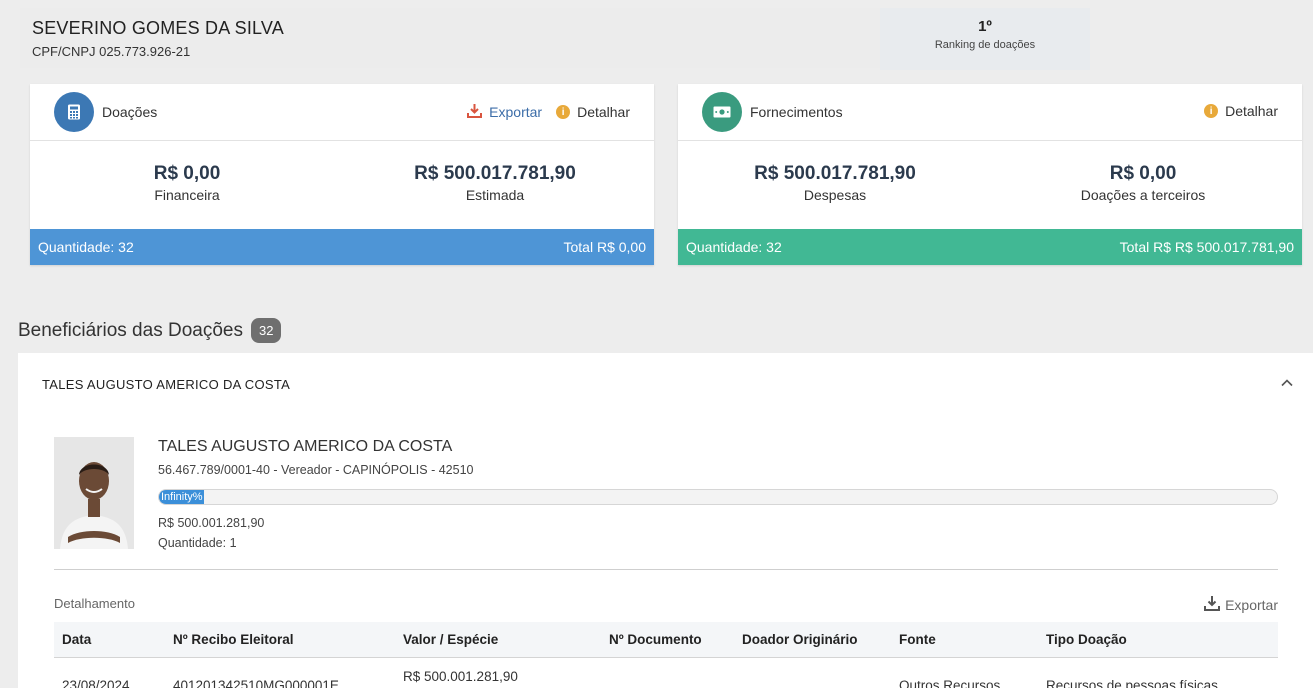  I want to click on third-party-stat: R$ 0,00 Doações a terceiros, so click(1143, 183).